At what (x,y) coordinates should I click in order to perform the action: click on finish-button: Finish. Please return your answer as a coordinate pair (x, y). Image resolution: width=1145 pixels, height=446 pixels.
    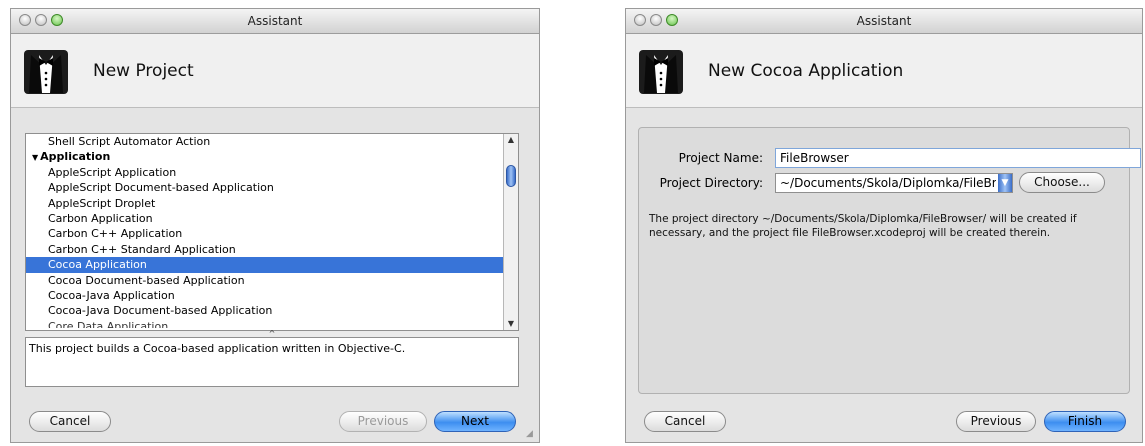
    Looking at the image, I should click on (1085, 421).